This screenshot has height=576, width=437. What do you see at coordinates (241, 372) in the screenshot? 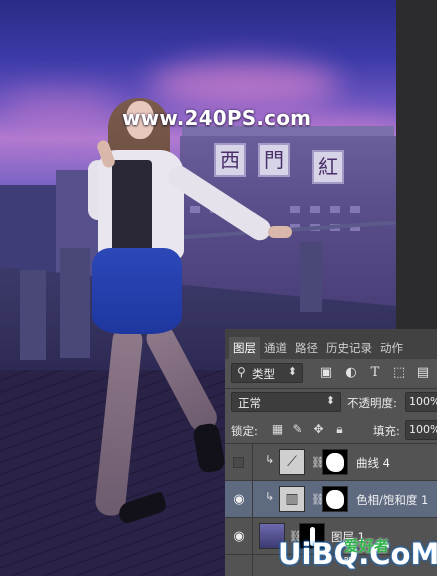
I see `search-icon: ⚲` at bounding box center [241, 372].